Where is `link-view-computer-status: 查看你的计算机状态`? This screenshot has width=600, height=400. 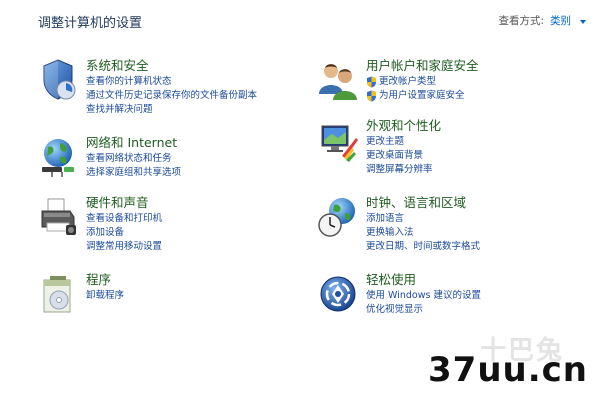 link-view-computer-status: 查看你的计算机状态 is located at coordinates (171, 82).